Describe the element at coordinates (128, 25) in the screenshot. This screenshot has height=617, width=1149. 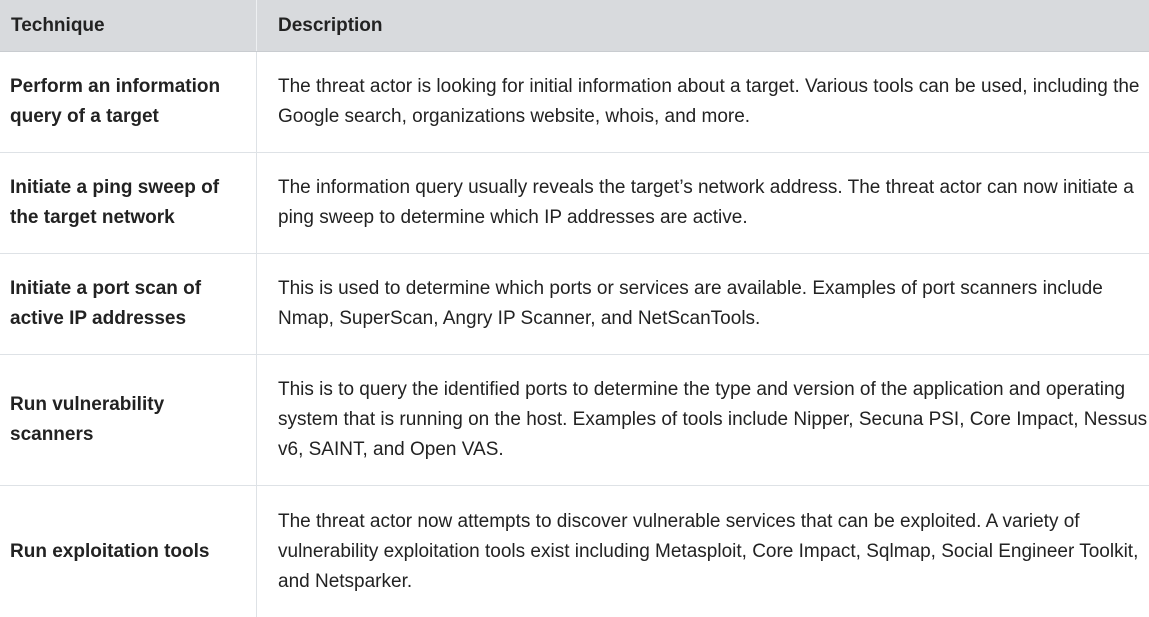
I see `column-header-technique: Technique` at that location.